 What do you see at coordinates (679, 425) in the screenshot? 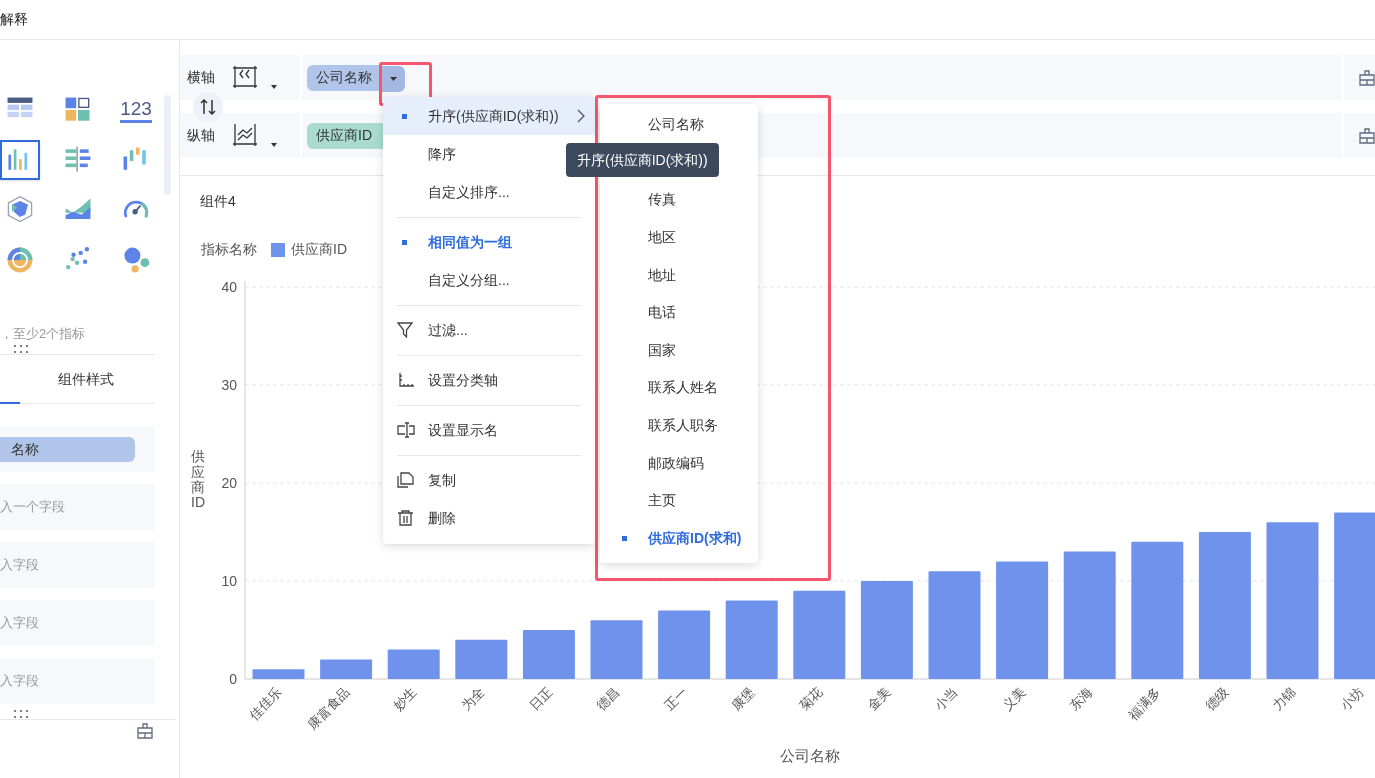
I see `submenu-item: 联系人职务` at bounding box center [679, 425].